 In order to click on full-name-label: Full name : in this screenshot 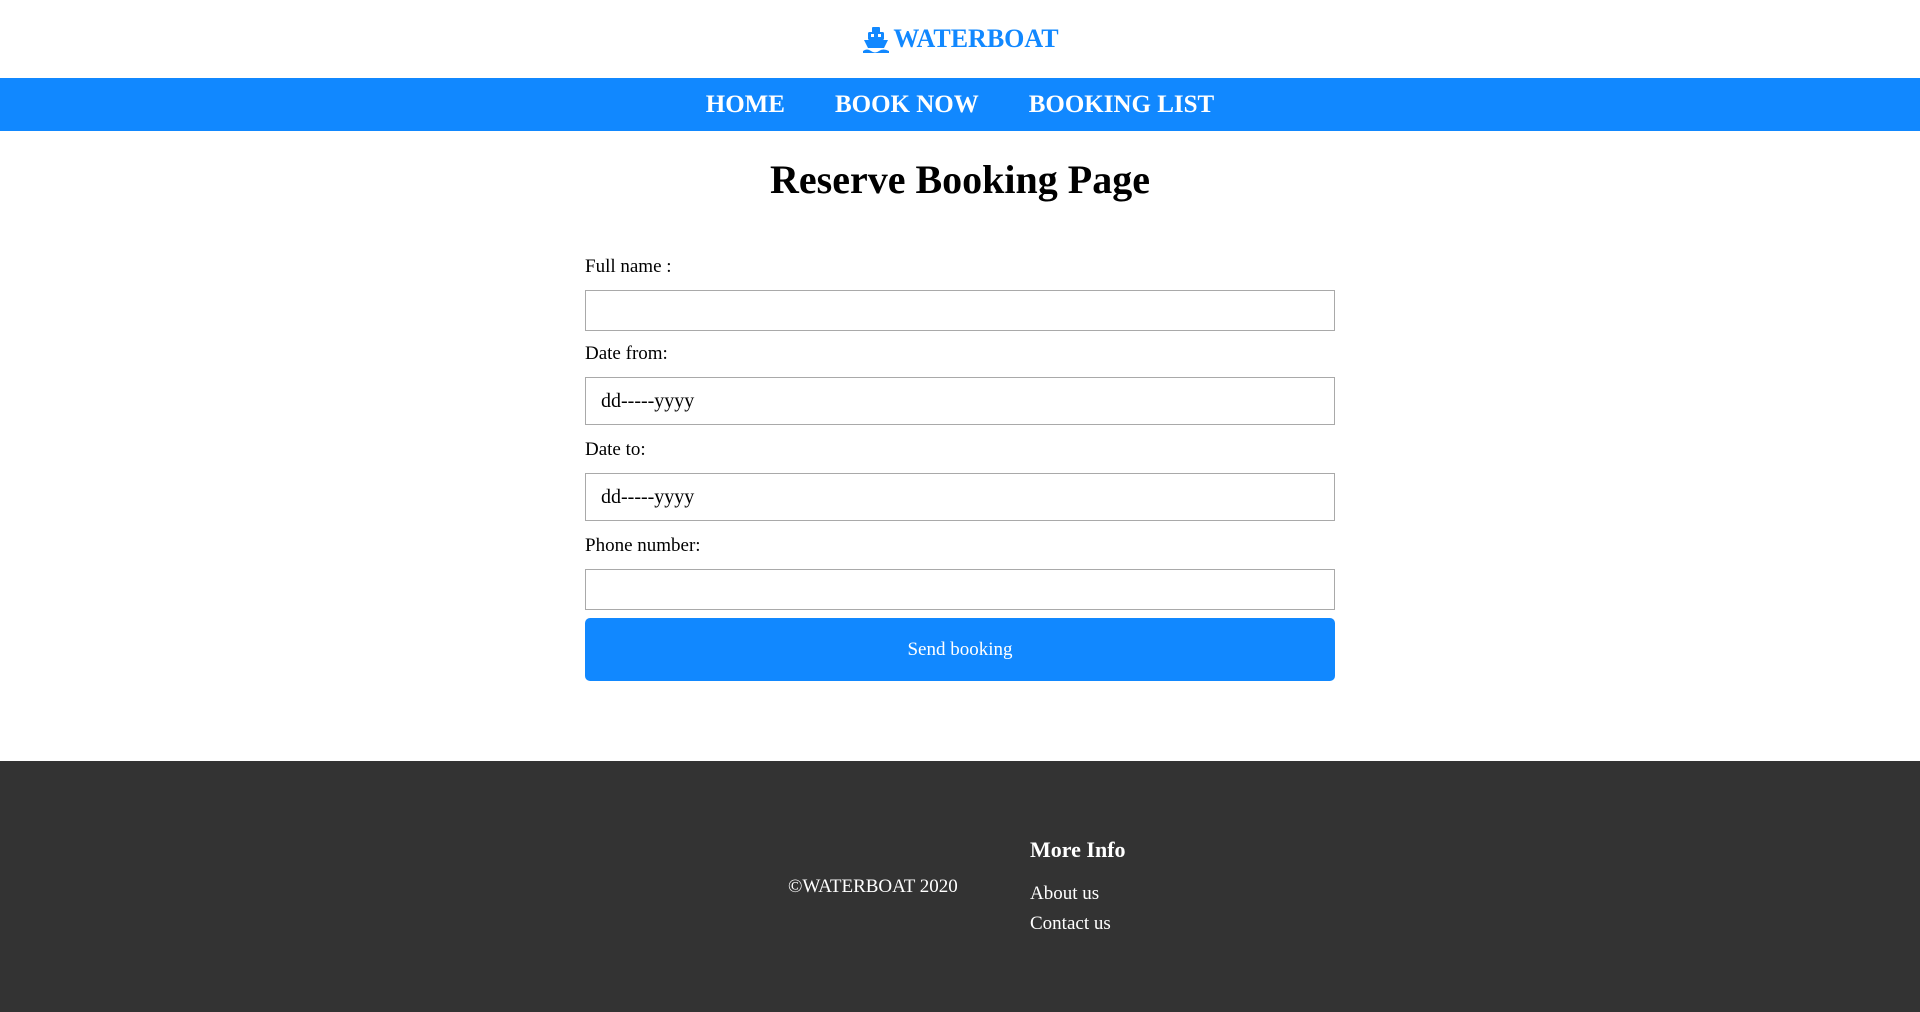, I will do `click(628, 266)`.